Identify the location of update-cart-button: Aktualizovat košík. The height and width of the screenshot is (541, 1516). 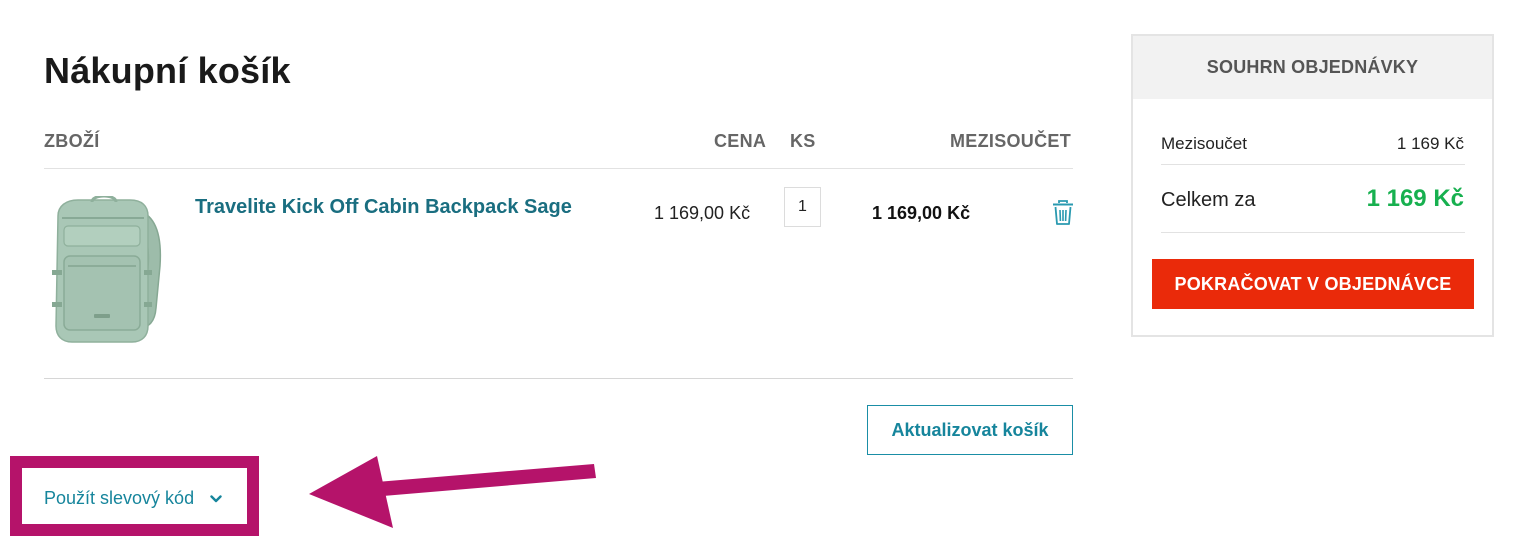
(970, 430).